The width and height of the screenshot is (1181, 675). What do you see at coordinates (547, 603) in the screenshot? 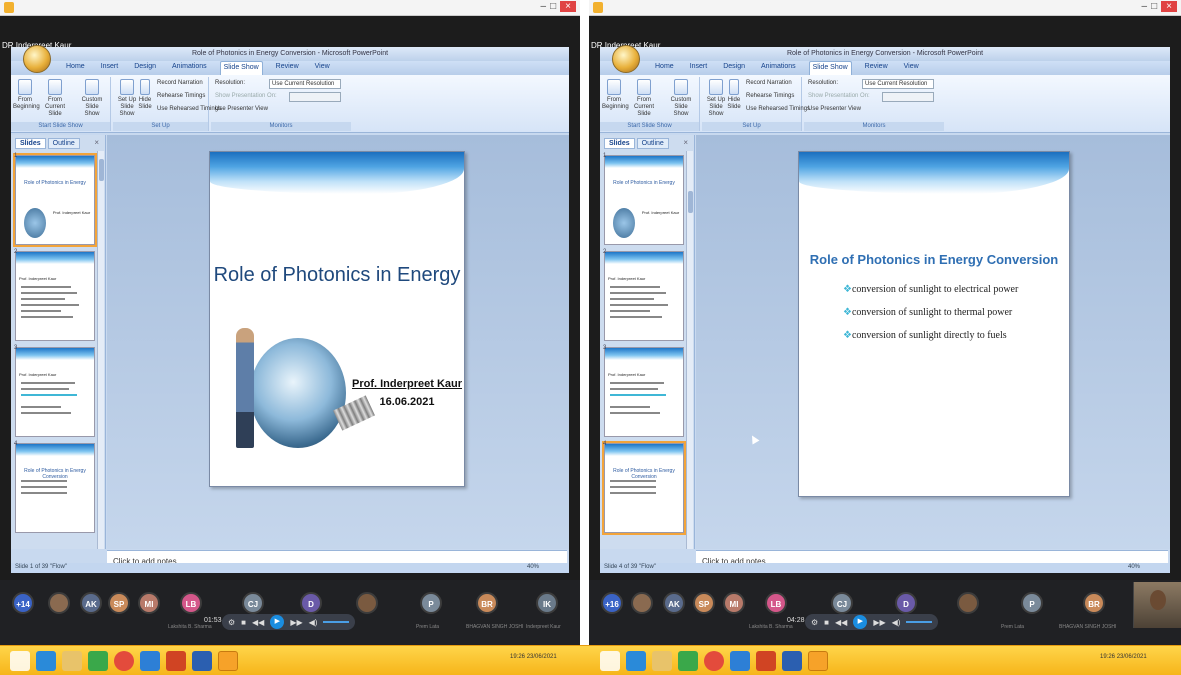
I see `participant-avatar: IK` at bounding box center [547, 603].